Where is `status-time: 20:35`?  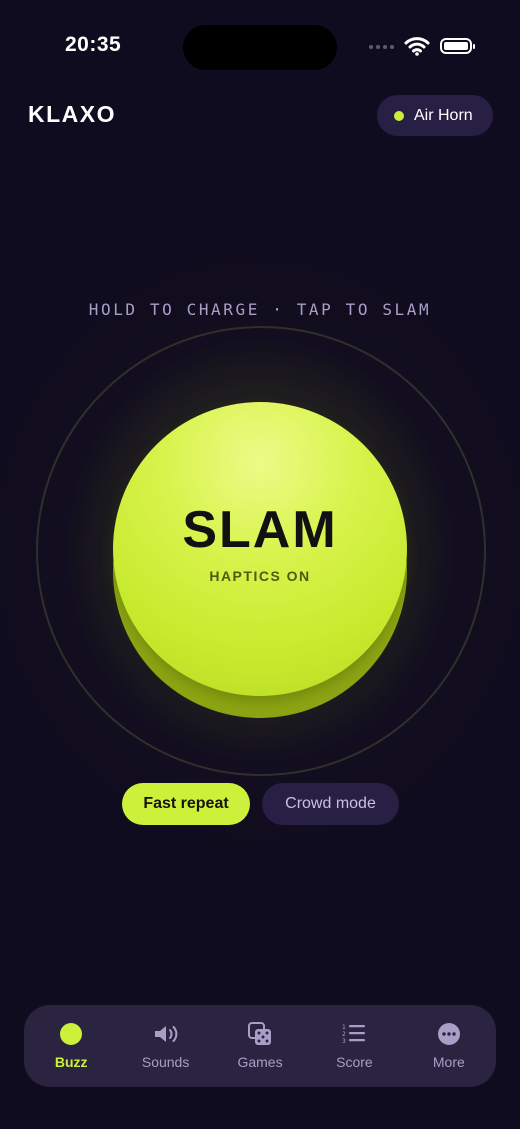
status-time: 20:35 is located at coordinates (93, 44).